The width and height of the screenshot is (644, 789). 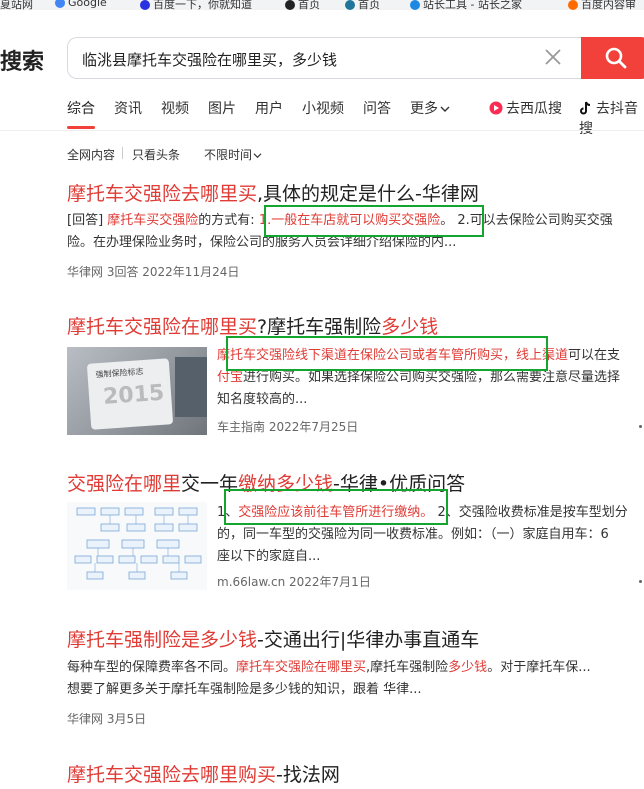 I want to click on bookmark-item: 夏站网, so click(x=16, y=5).